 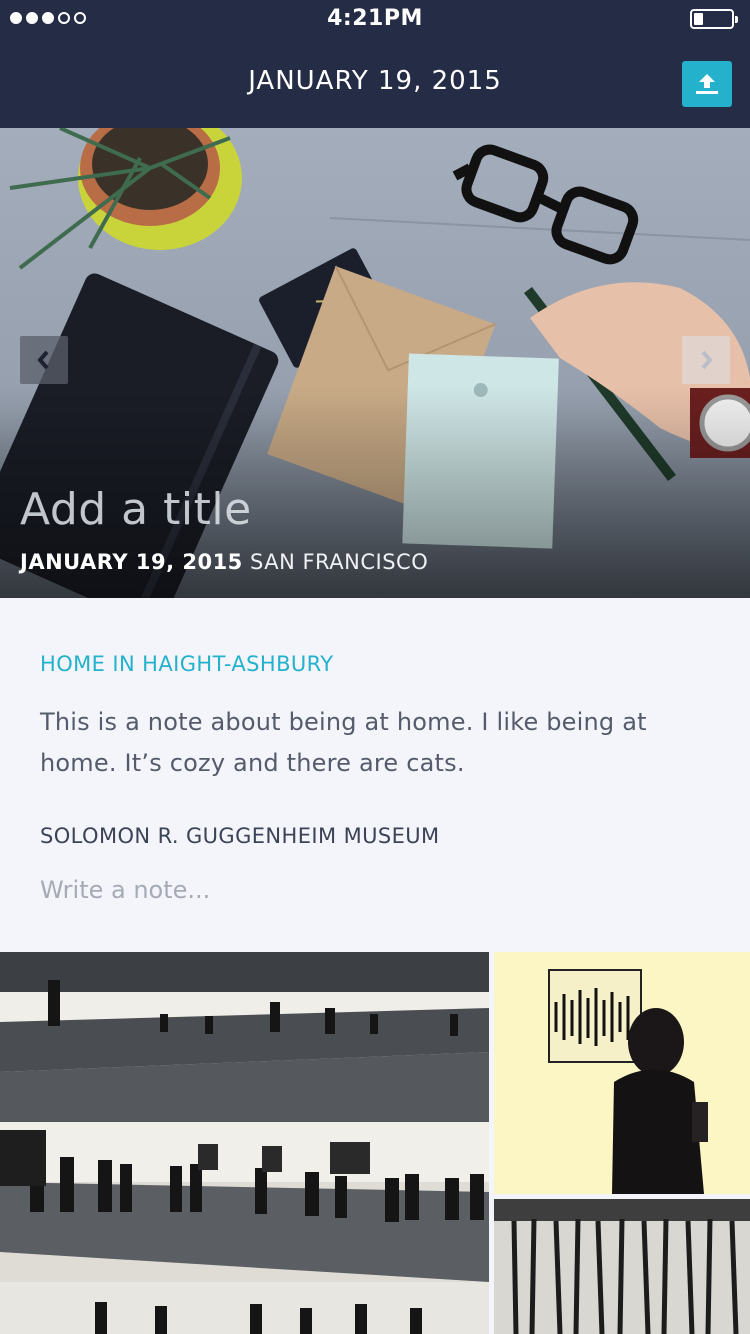 What do you see at coordinates (136, 509) in the screenshot?
I see `entry-title-field: Add a title` at bounding box center [136, 509].